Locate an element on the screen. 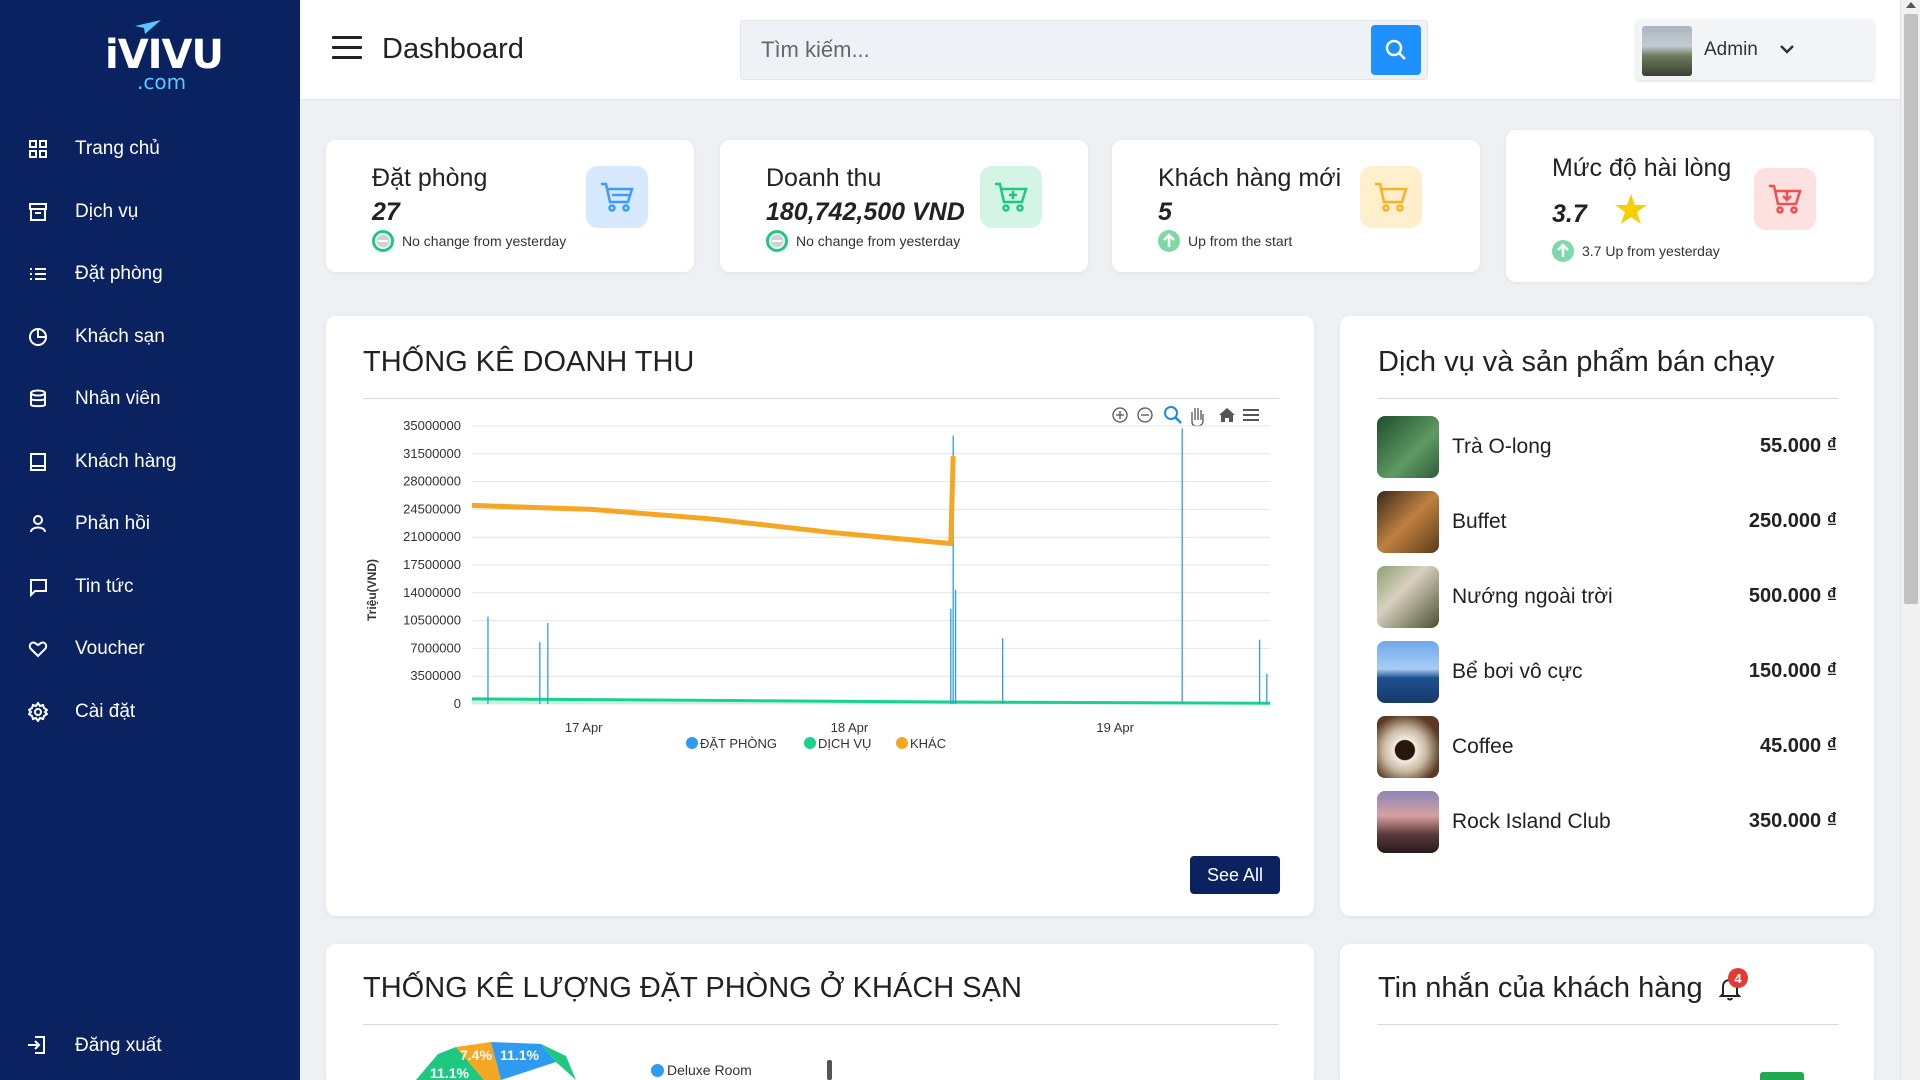  sidebar-item-dich-vu: Dịch vụ is located at coordinates (150, 212).